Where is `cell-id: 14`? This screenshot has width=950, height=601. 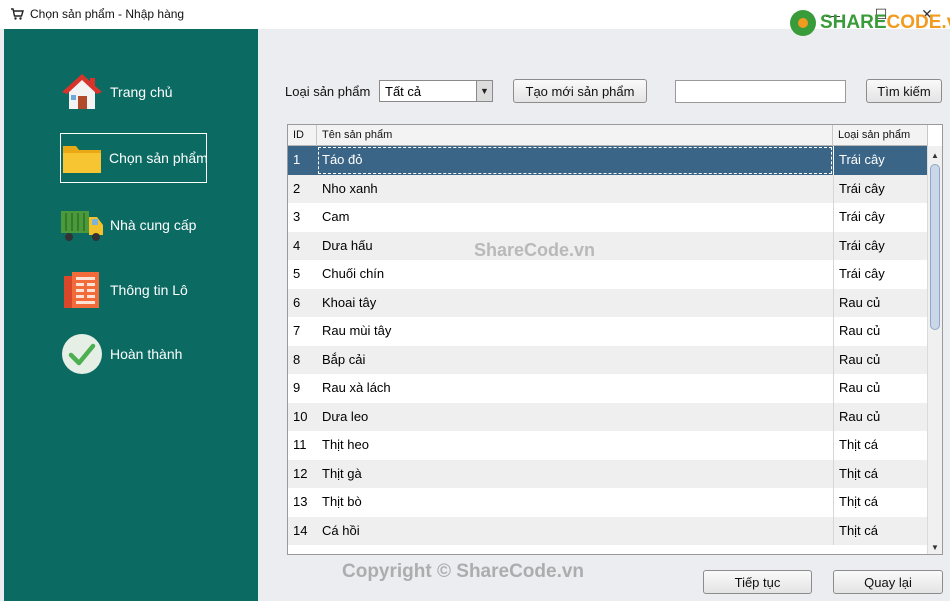
cell-id: 14 is located at coordinates (300, 530).